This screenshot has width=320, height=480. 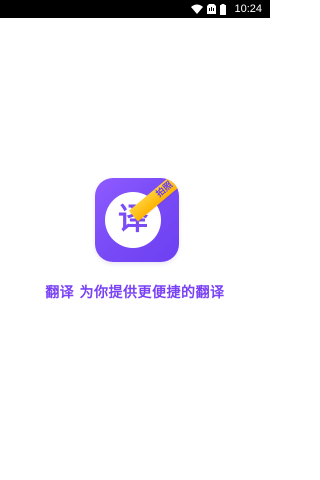 I want to click on app-icon: 译 拍照, so click(x=137, y=220).